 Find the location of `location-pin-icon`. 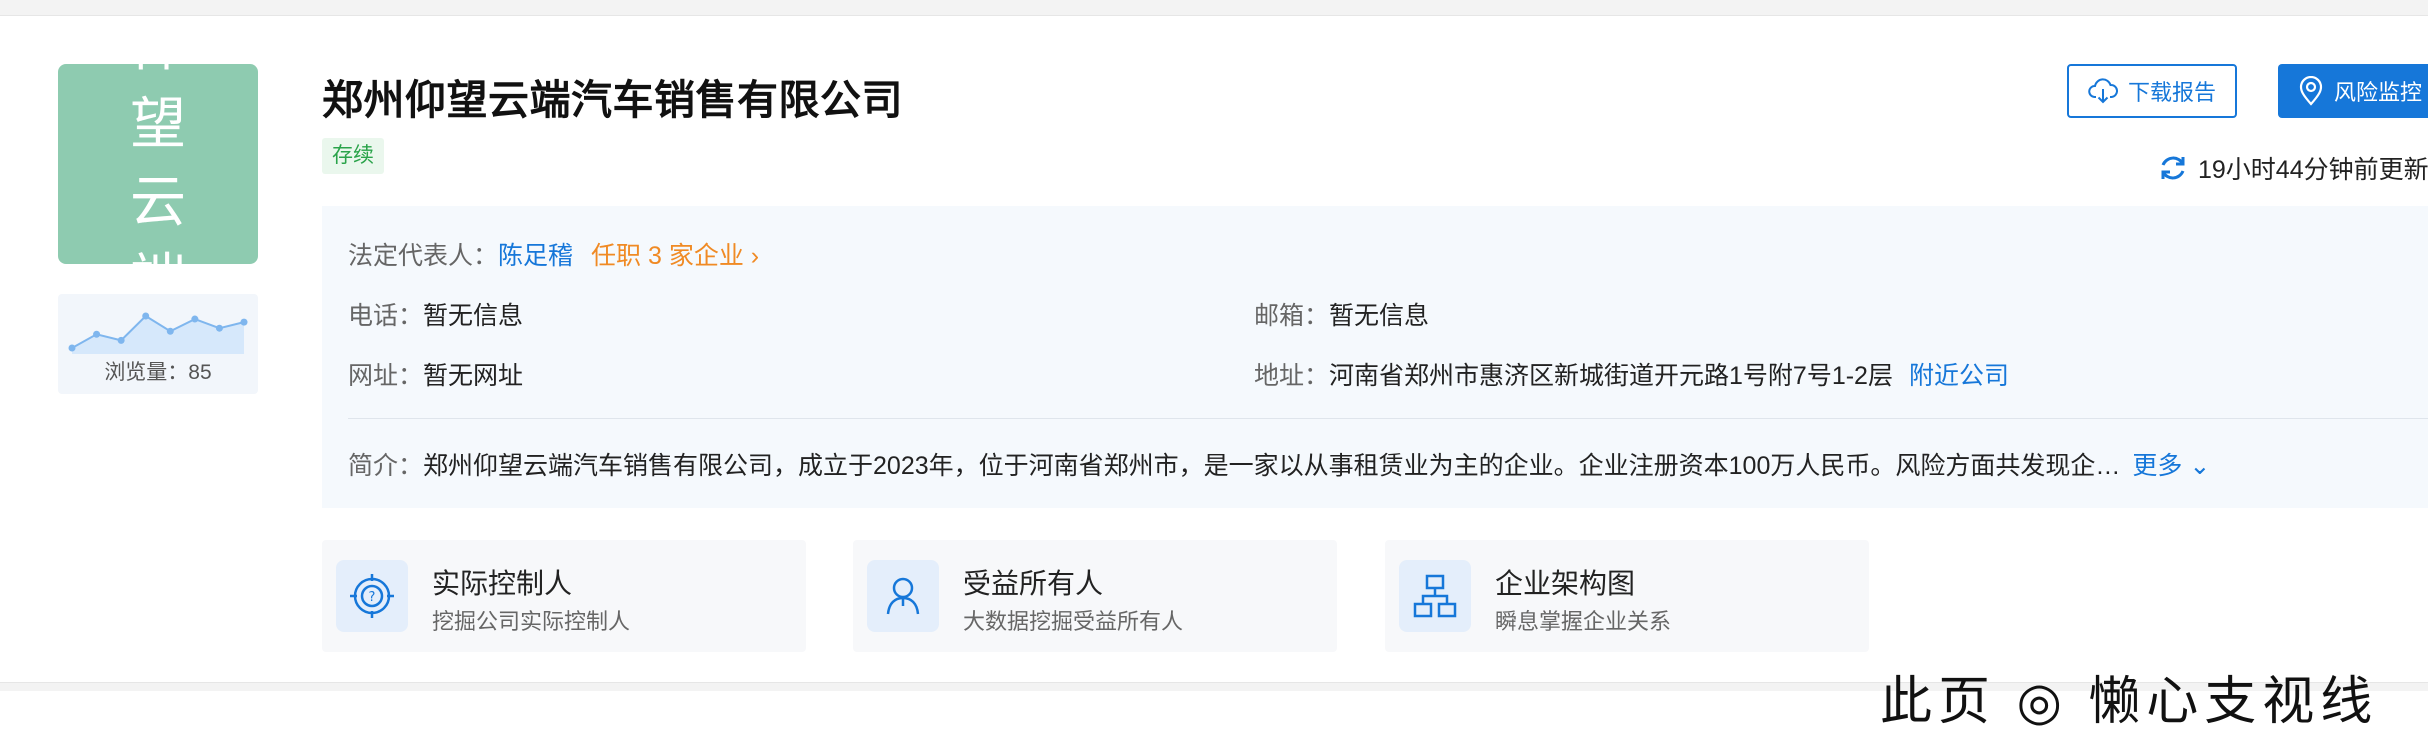

location-pin-icon is located at coordinates (2311, 91).